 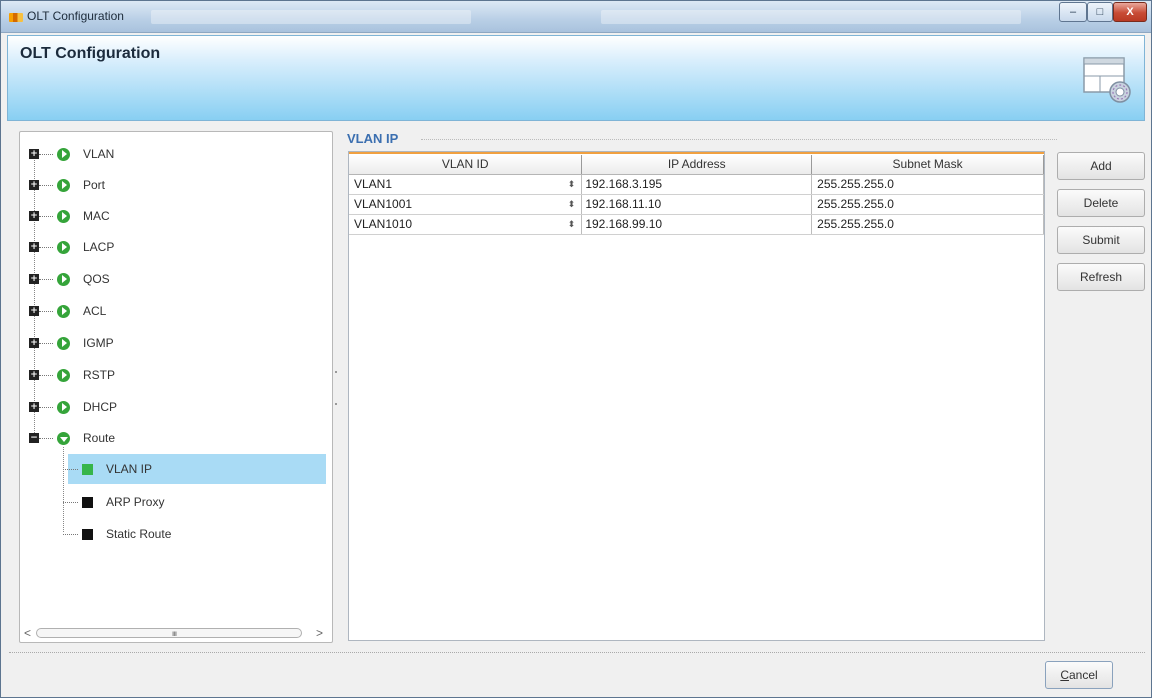 What do you see at coordinates (697, 165) in the screenshot?
I see `column-header-ip-address: IP Address` at bounding box center [697, 165].